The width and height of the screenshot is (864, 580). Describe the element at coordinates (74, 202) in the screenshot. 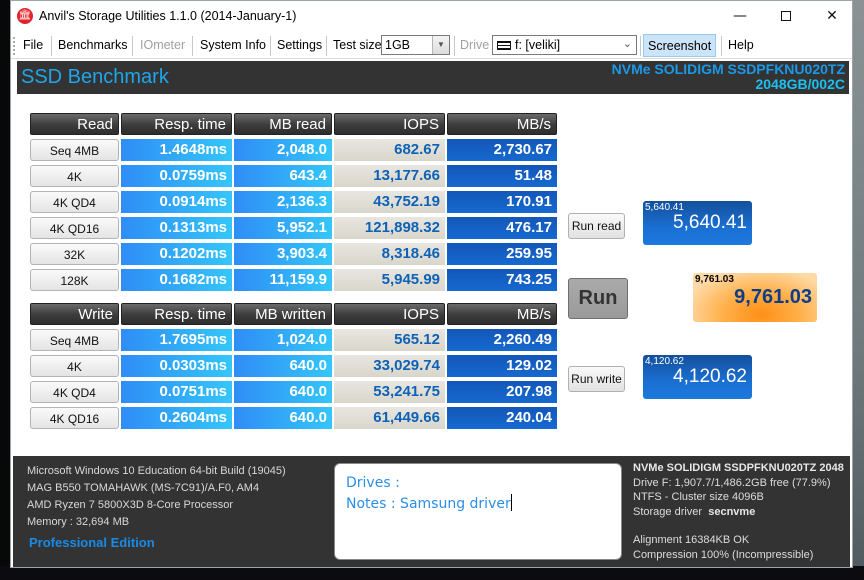

I see `read-row-label: 4K QD4` at that location.